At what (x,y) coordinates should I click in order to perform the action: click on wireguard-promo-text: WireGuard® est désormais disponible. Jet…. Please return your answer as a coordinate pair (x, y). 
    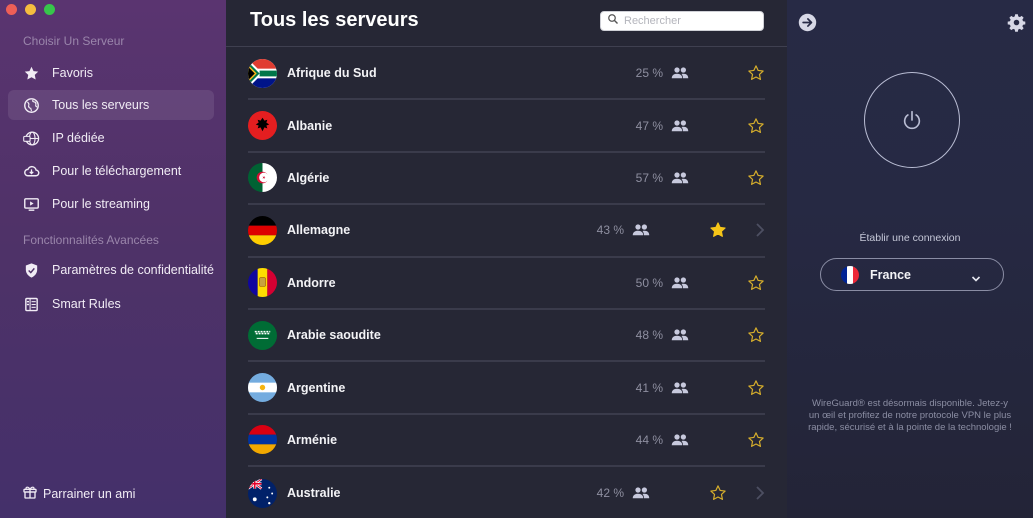
    Looking at the image, I should click on (910, 415).